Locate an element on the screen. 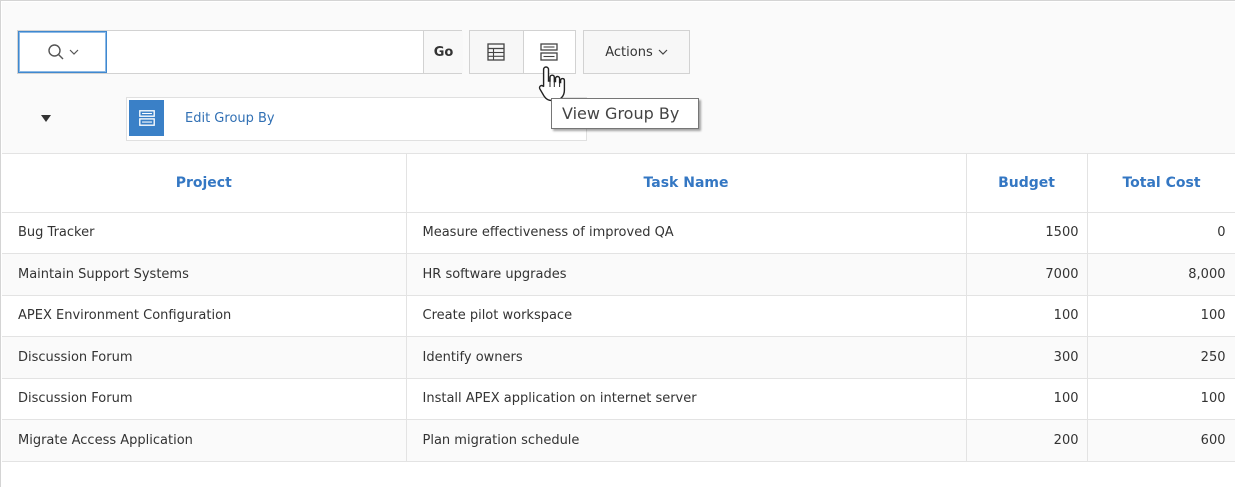 The height and width of the screenshot is (487, 1235). cell-total-cost: 8,000 is located at coordinates (1161, 274).